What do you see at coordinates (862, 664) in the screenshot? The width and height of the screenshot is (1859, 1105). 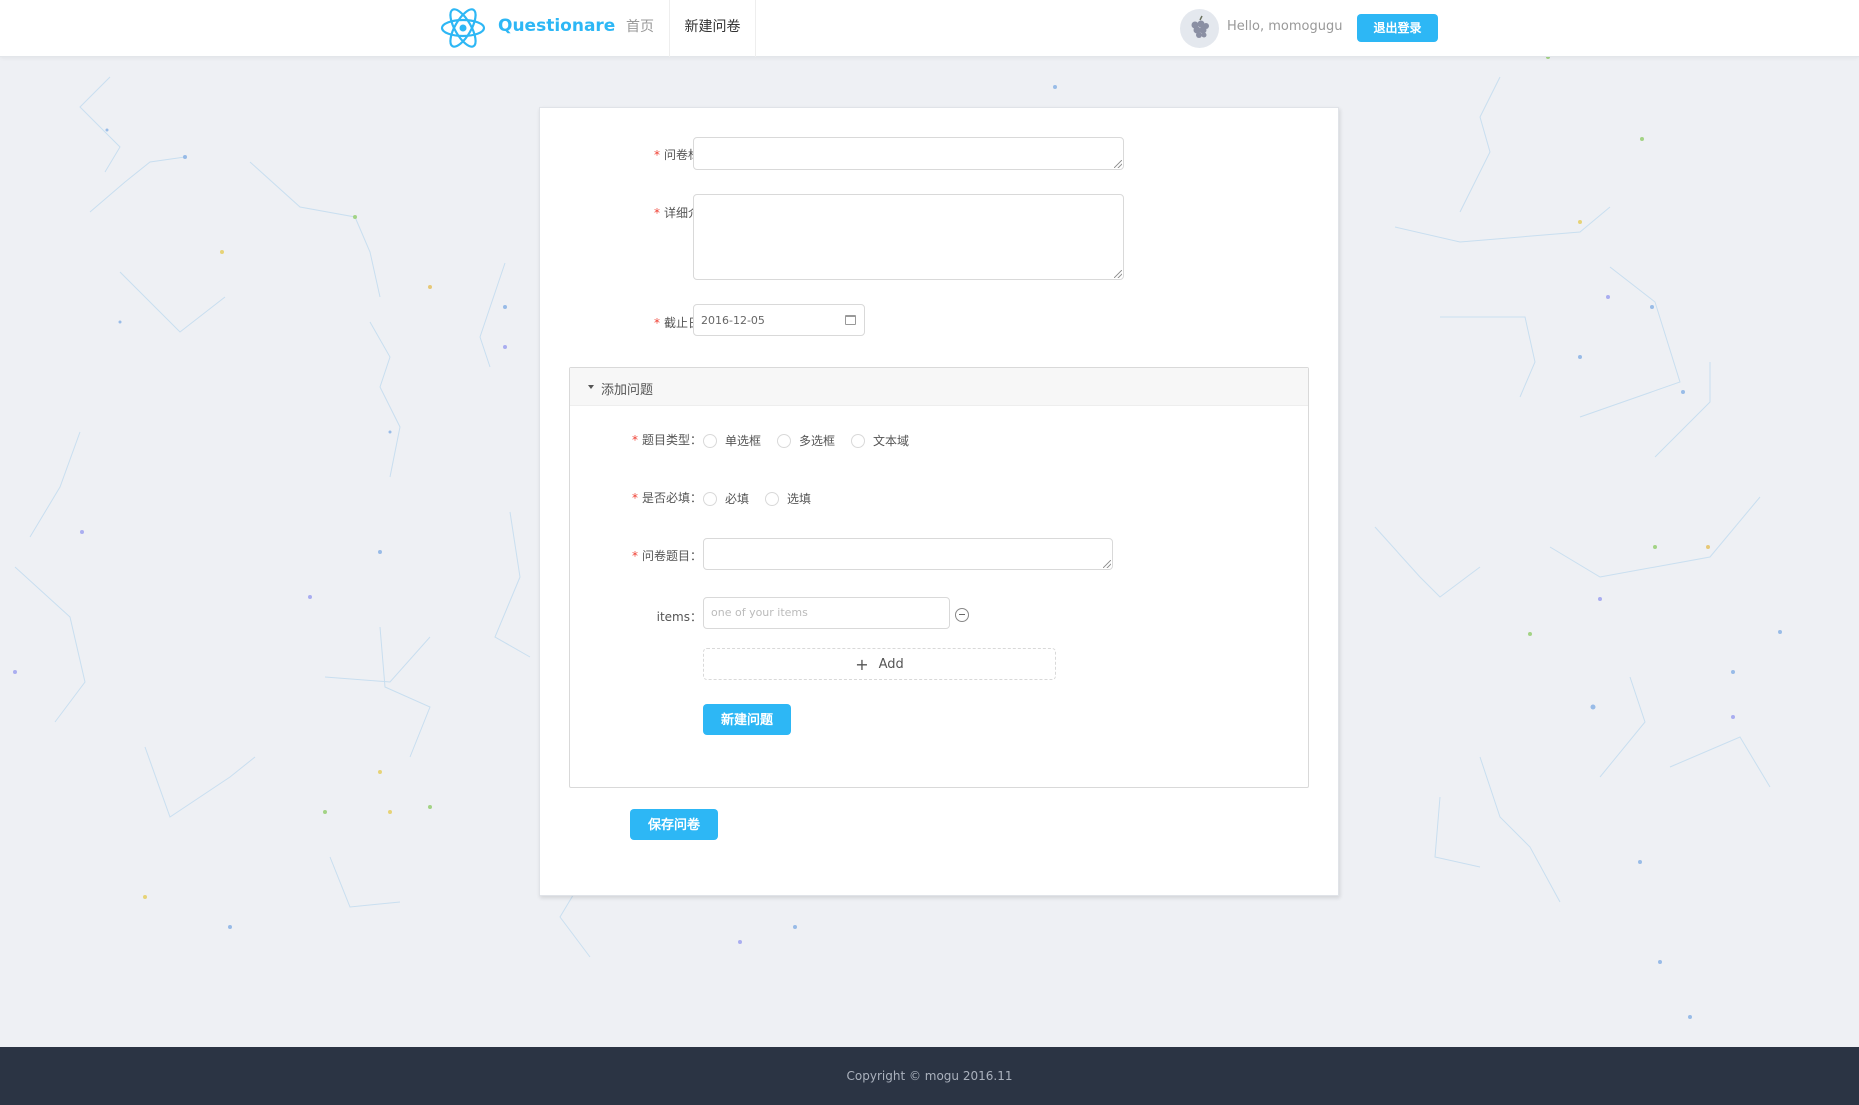 I see `plus-icon: +` at bounding box center [862, 664].